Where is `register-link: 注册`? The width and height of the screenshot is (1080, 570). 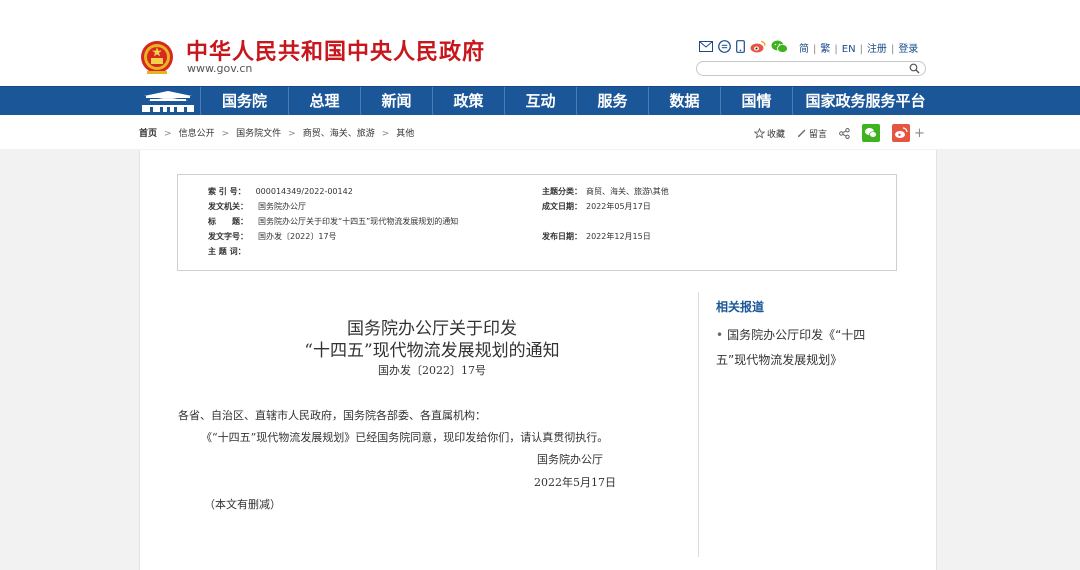
register-link: 注册 is located at coordinates (877, 47).